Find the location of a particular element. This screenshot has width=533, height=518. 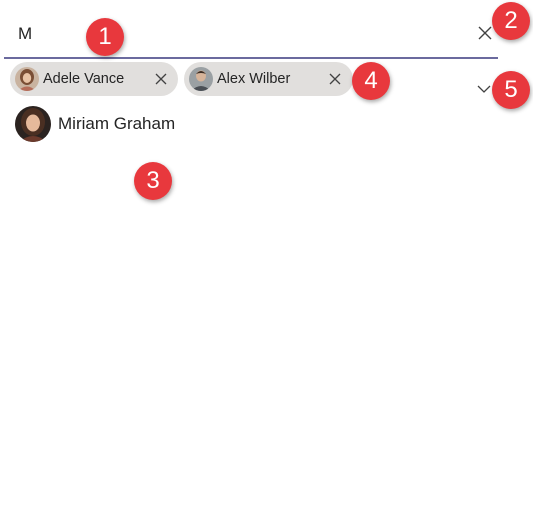

callout-badge: 1 is located at coordinates (105, 37).